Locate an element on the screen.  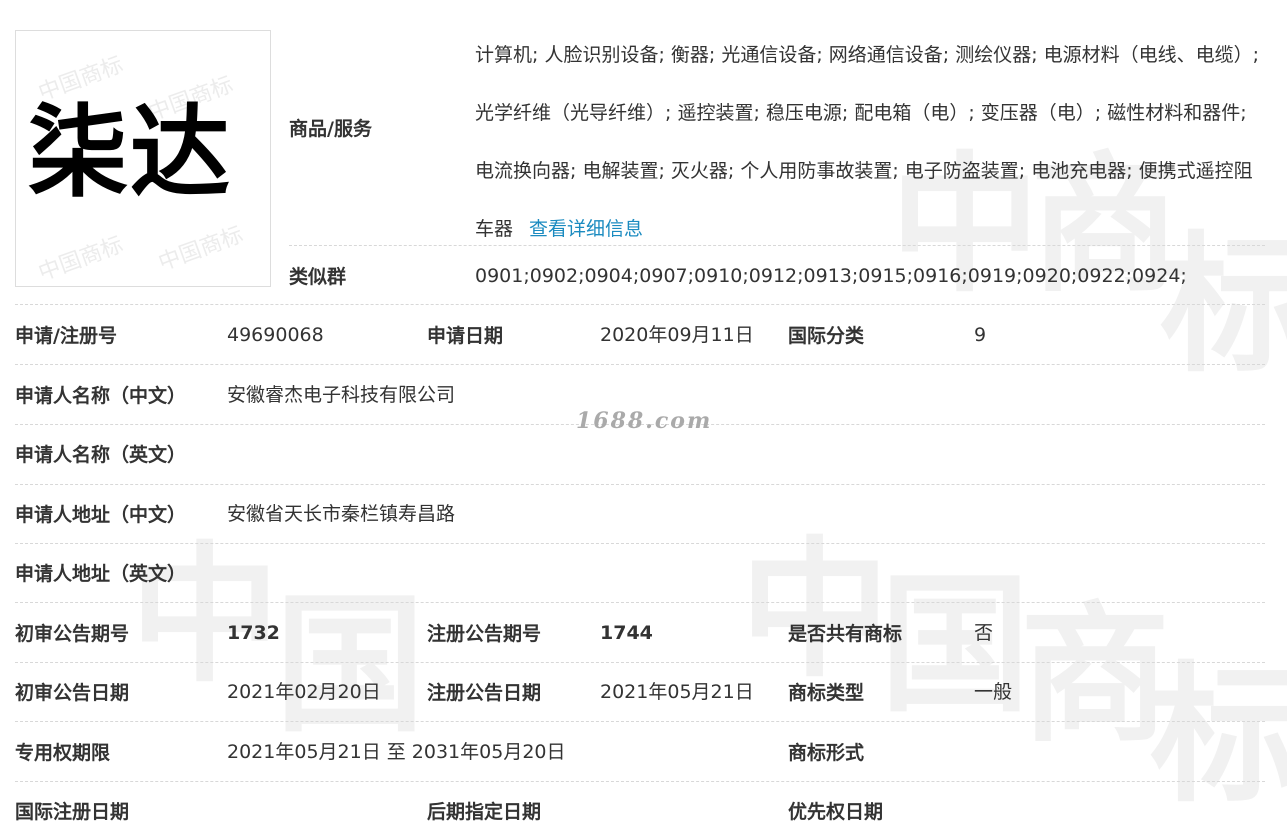
watermark-char: 商 is located at coordinates (1095, 675).